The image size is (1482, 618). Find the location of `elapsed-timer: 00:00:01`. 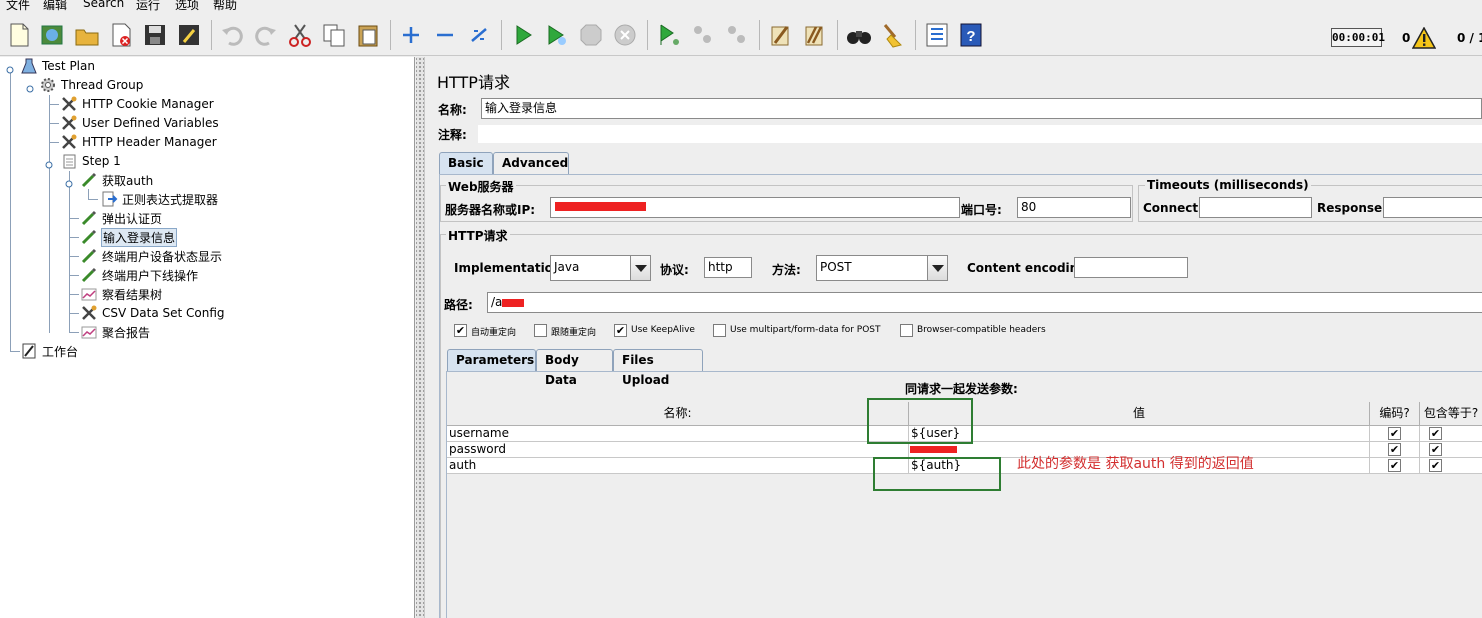

elapsed-timer: 00:00:01 is located at coordinates (1358, 37).